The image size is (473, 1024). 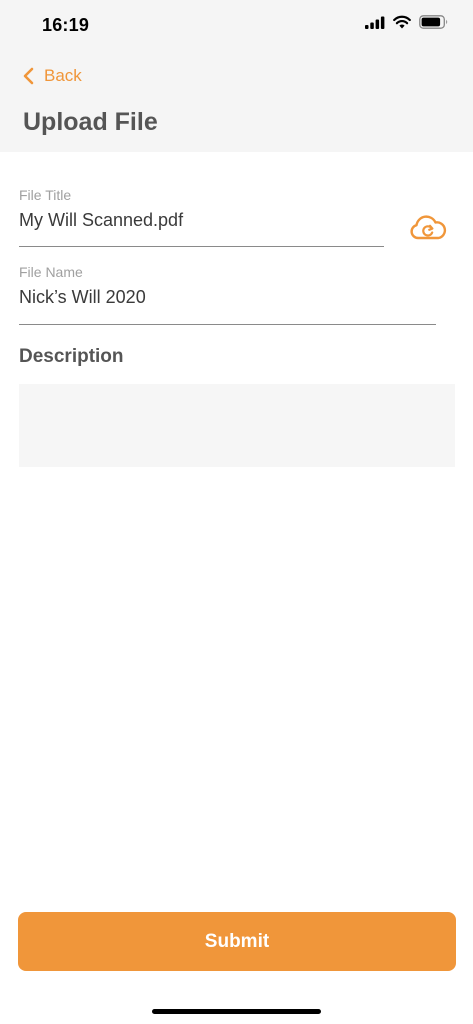 I want to click on description-textarea, so click(x=237, y=425).